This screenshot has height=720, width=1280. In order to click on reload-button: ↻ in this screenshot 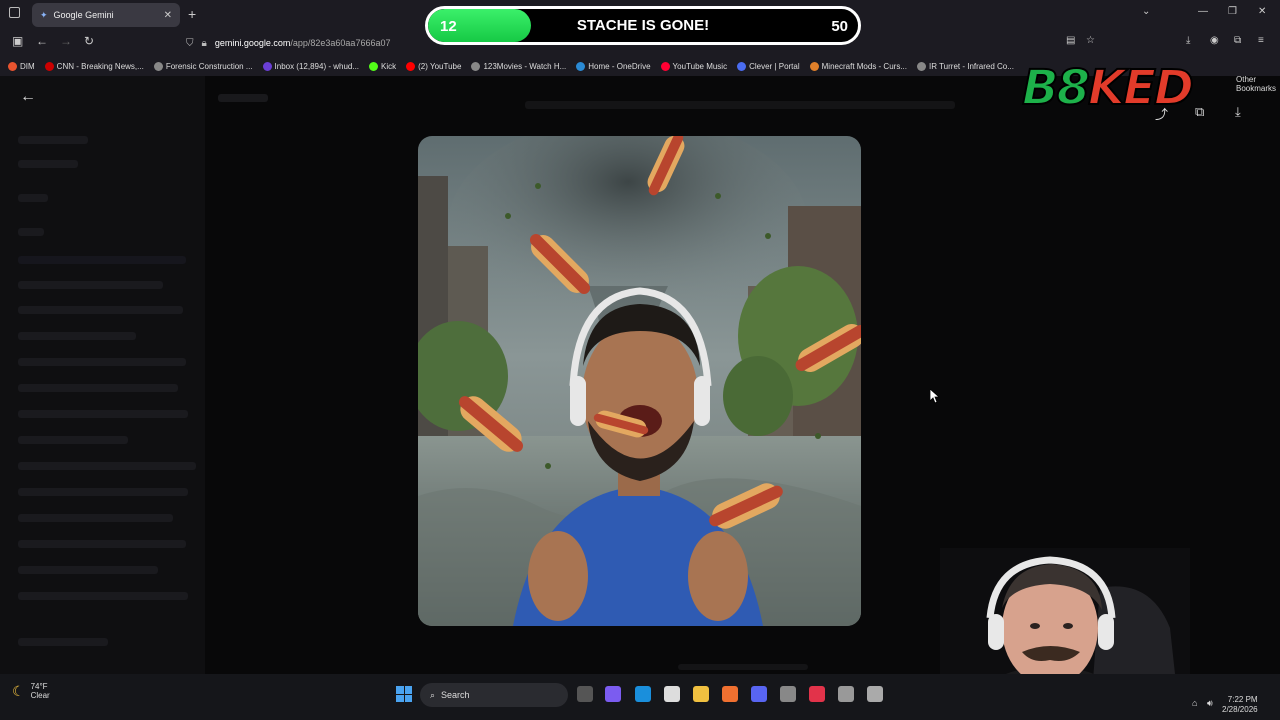, I will do `click(89, 41)`.